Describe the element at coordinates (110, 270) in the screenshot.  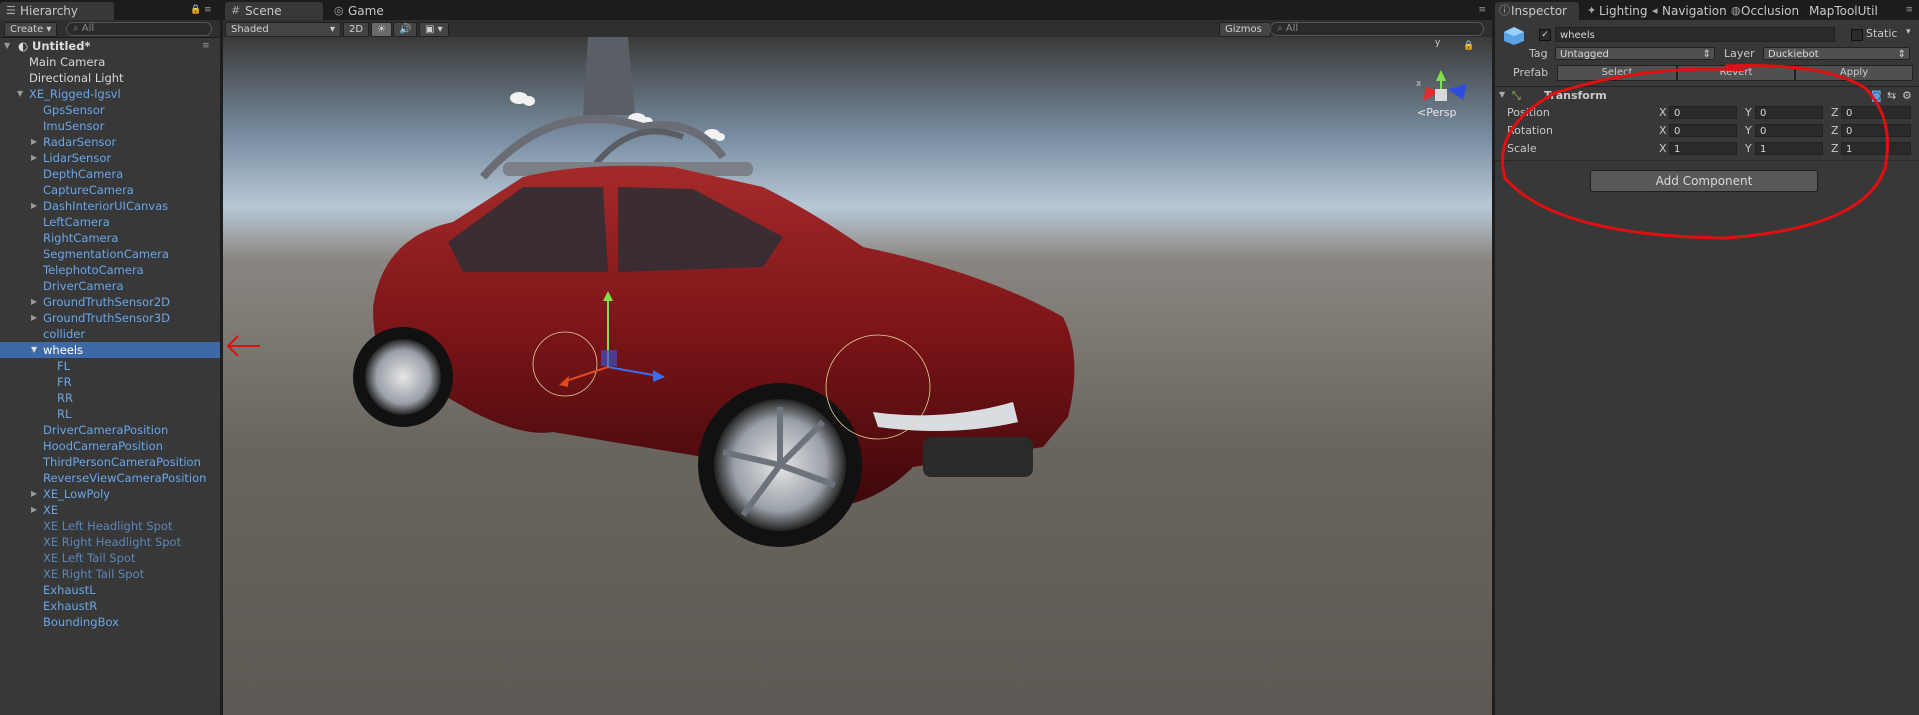
I see `list-item: TelephotoCamera` at that location.